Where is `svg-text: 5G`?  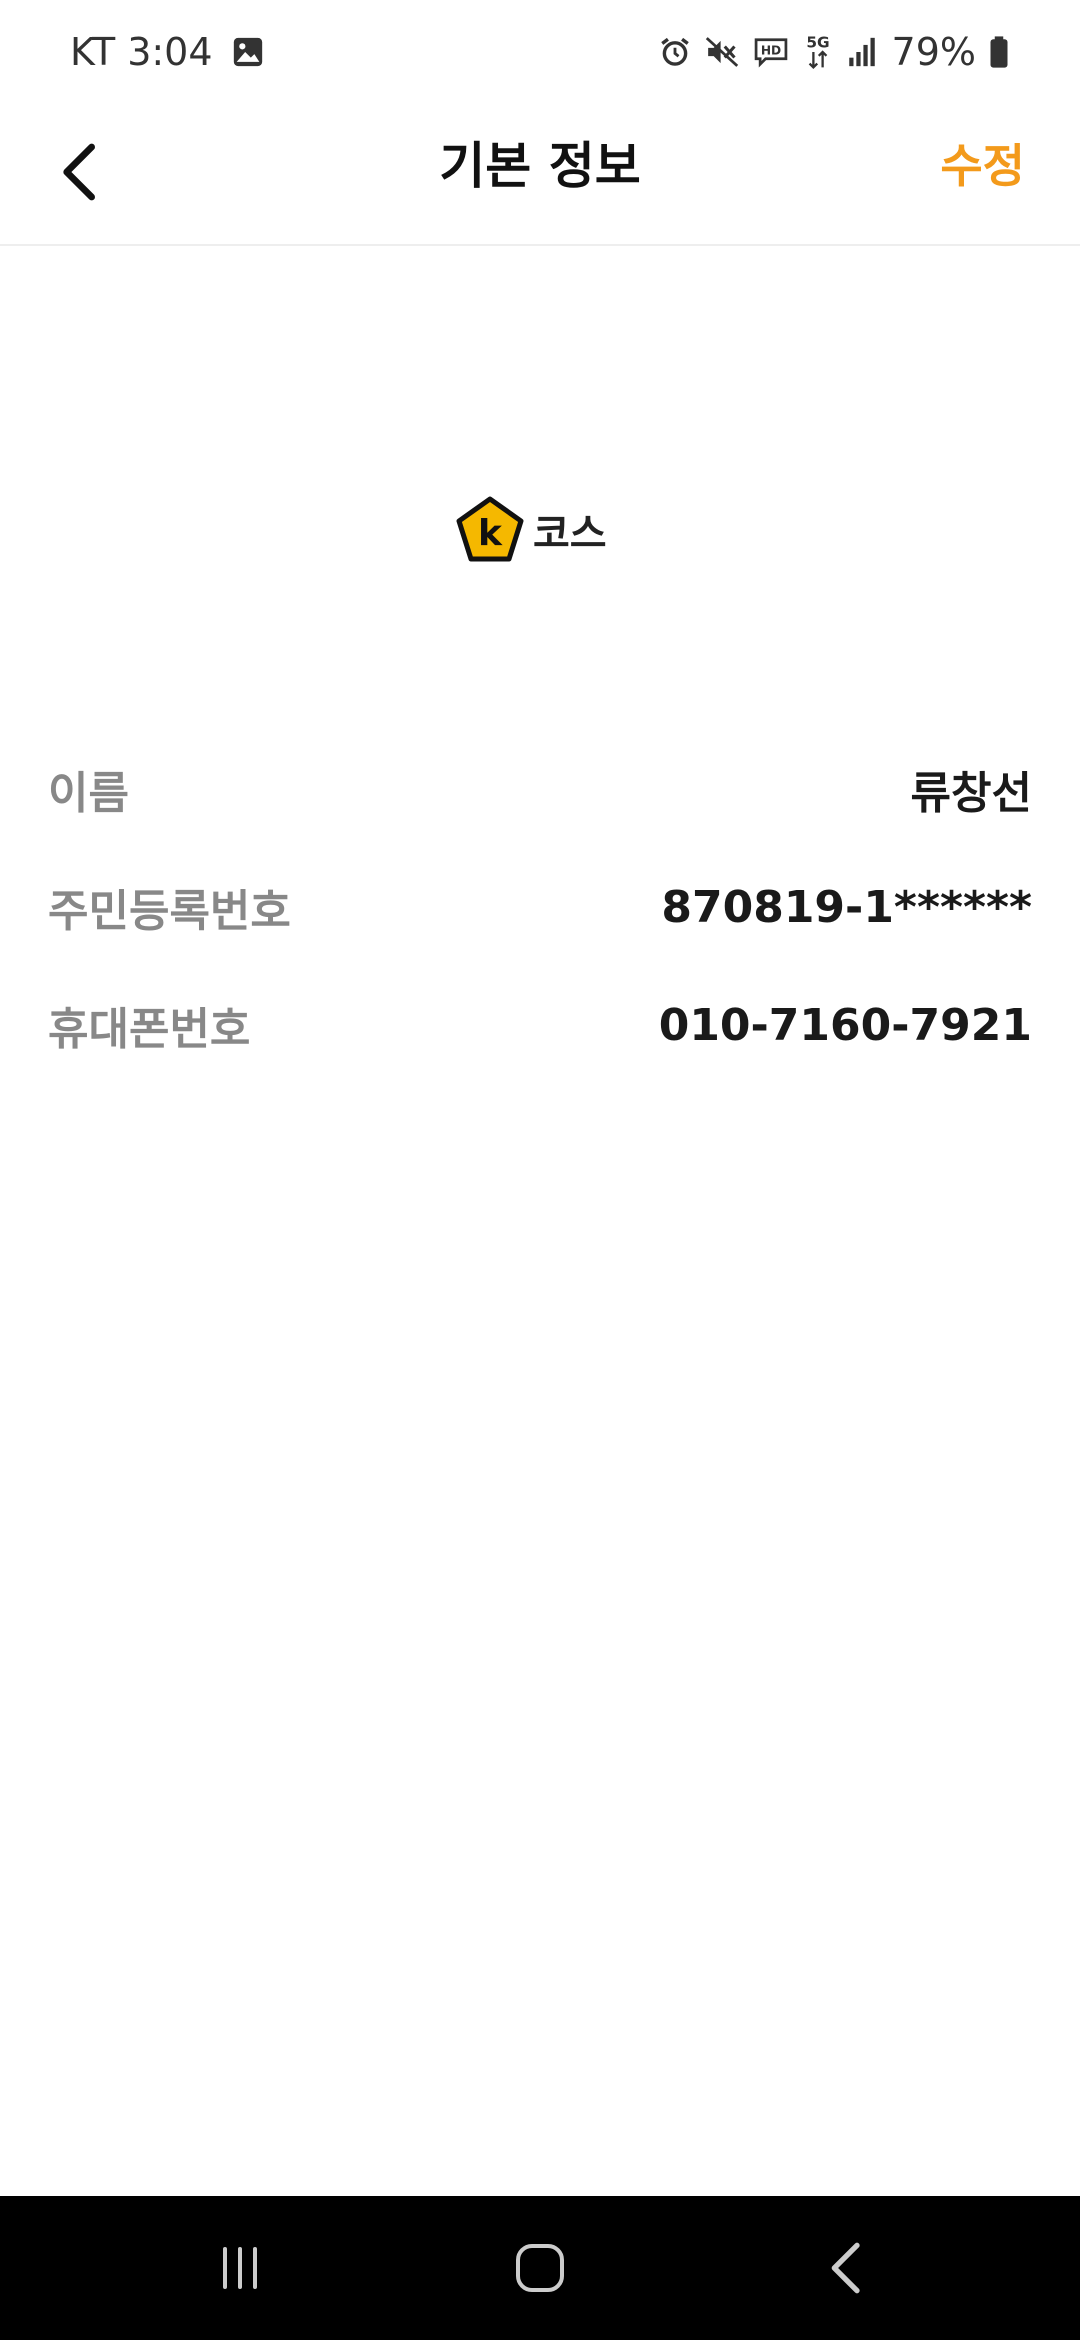
svg-text: 5G is located at coordinates (817, 42).